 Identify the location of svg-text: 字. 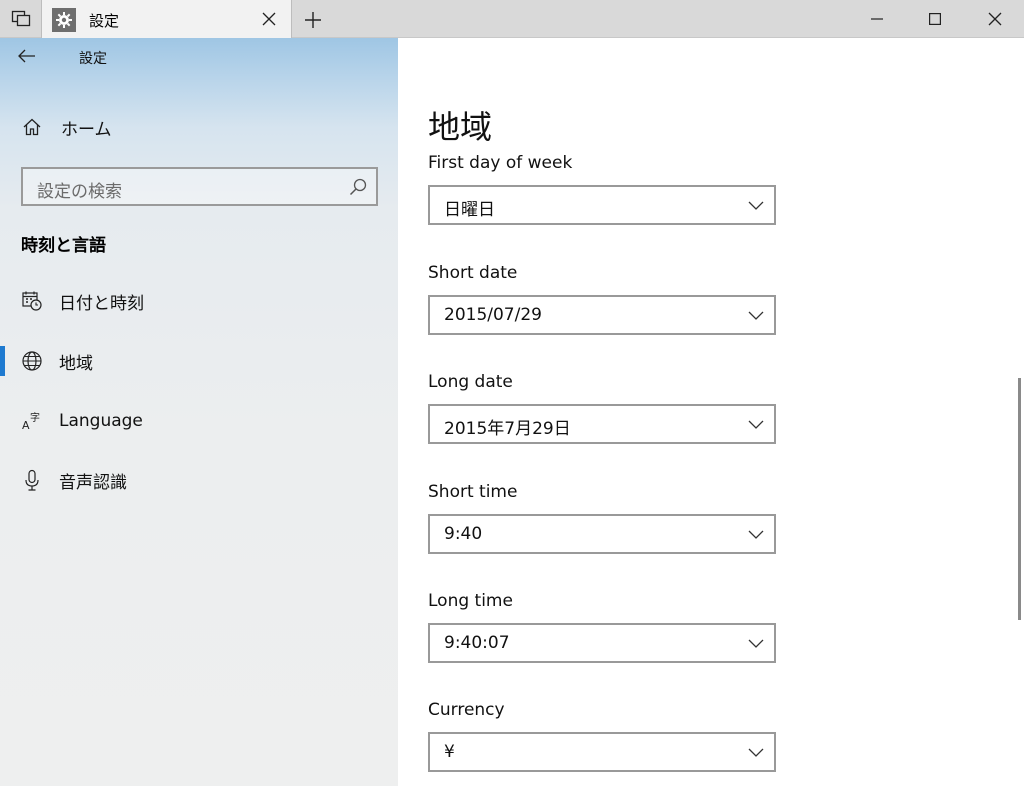
(35, 417).